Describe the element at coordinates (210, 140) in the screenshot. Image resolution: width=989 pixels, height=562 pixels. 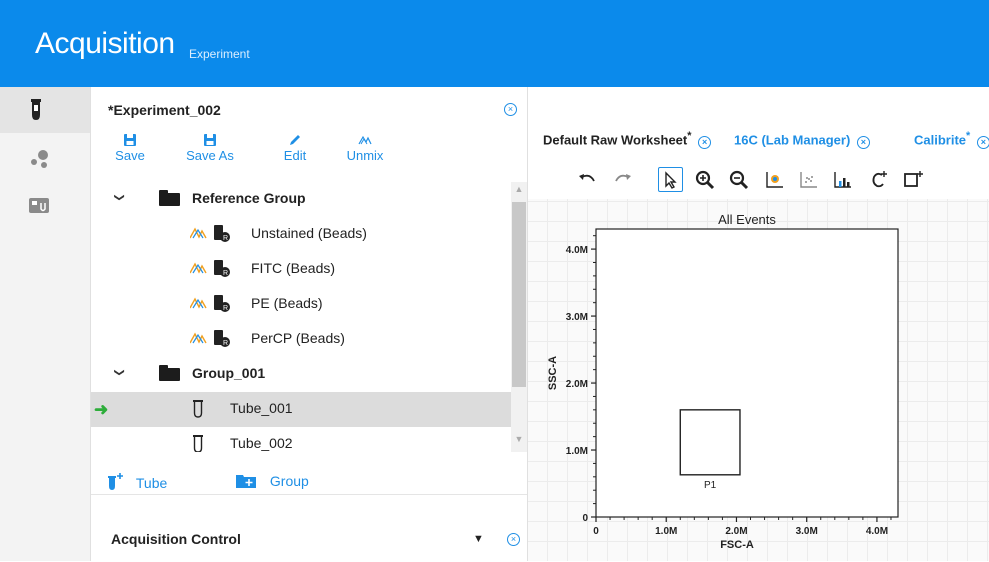
I see `save-as-icon` at that location.